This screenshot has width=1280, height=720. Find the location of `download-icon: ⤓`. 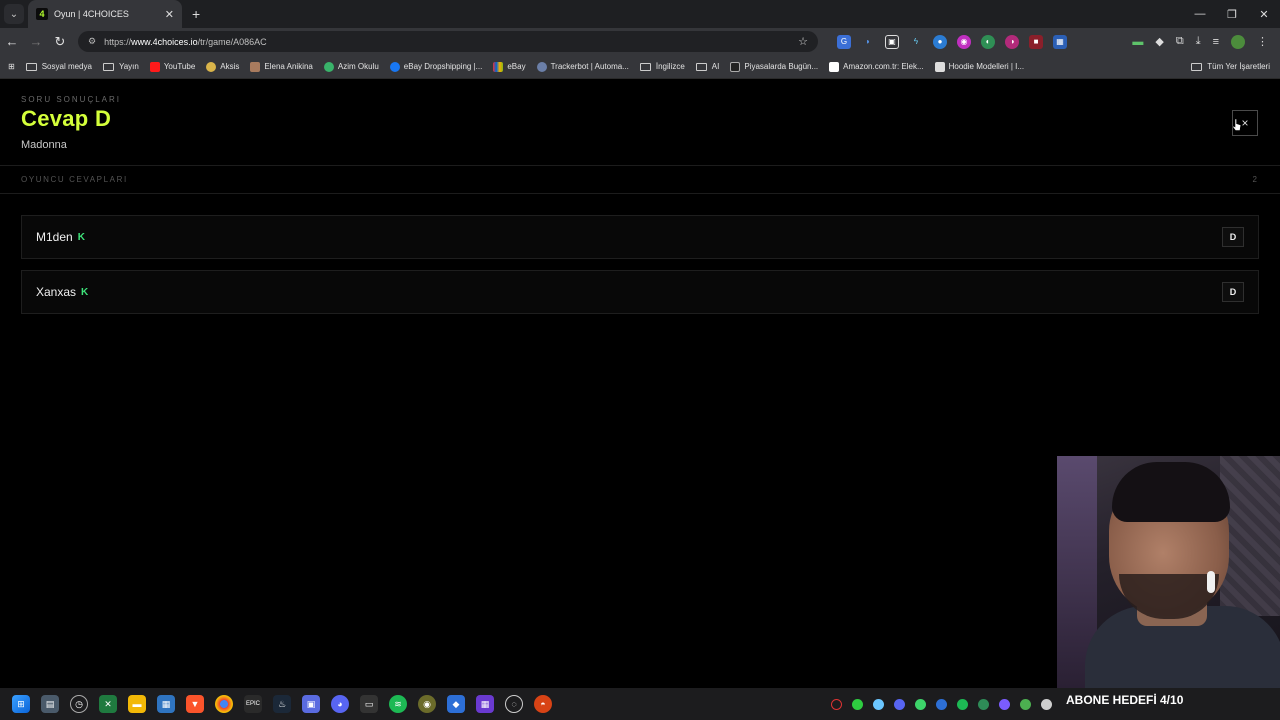

download-icon: ⤓ is located at coordinates (1198, 41).